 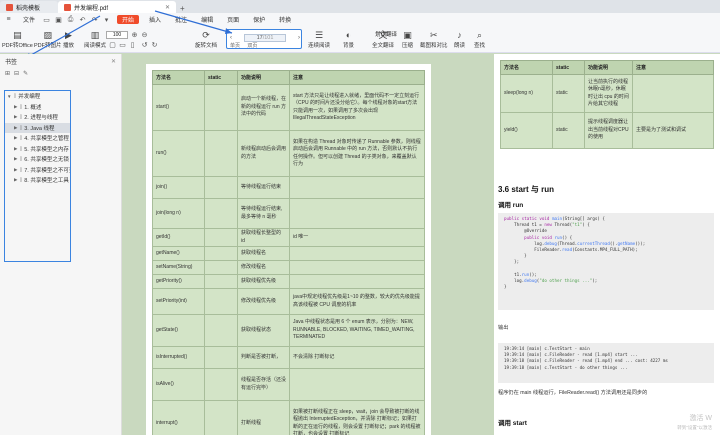 I want to click on table-header-cell: static, so click(x=221, y=77).